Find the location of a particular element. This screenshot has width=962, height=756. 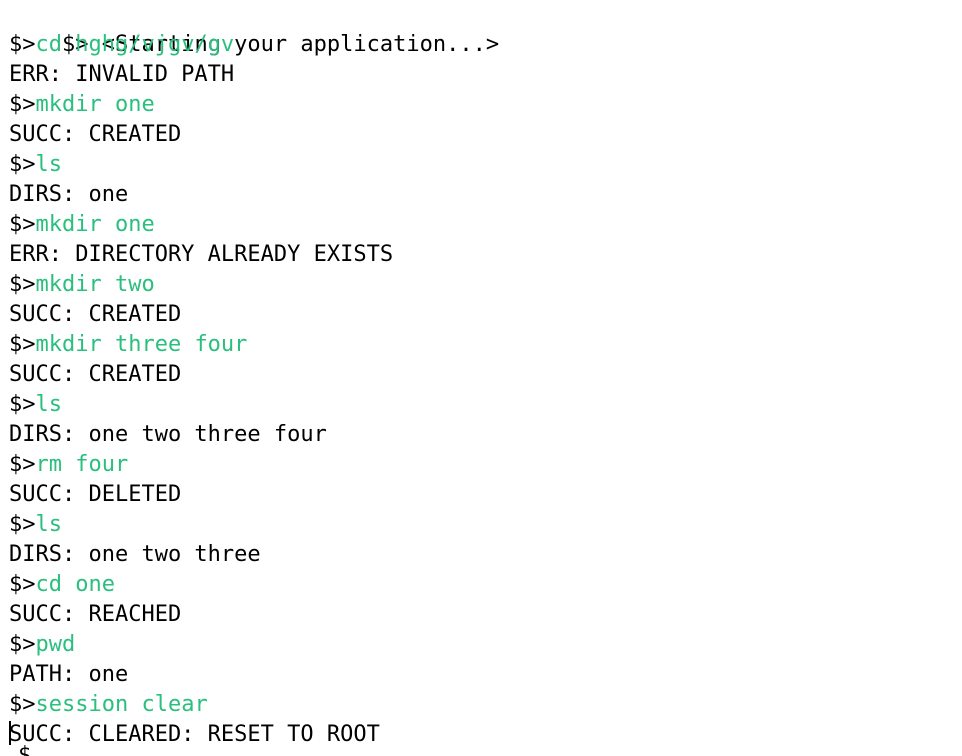

output-text: PATH: one is located at coordinates (69, 674).